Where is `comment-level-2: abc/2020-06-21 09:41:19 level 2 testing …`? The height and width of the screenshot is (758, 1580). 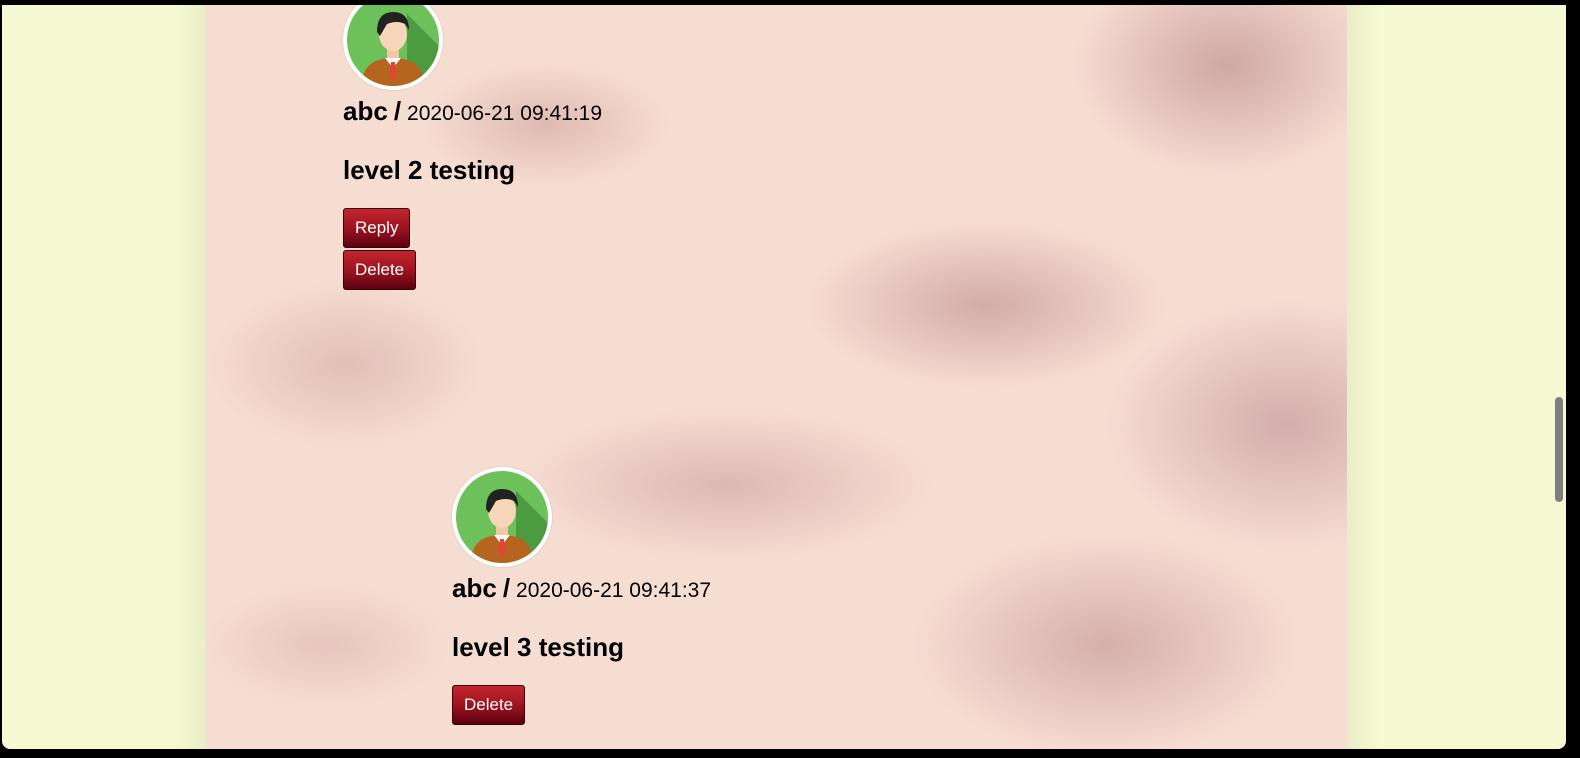
comment-level-2: abc/2020-06-21 09:41:19 level 2 testing … is located at coordinates (472, 147).